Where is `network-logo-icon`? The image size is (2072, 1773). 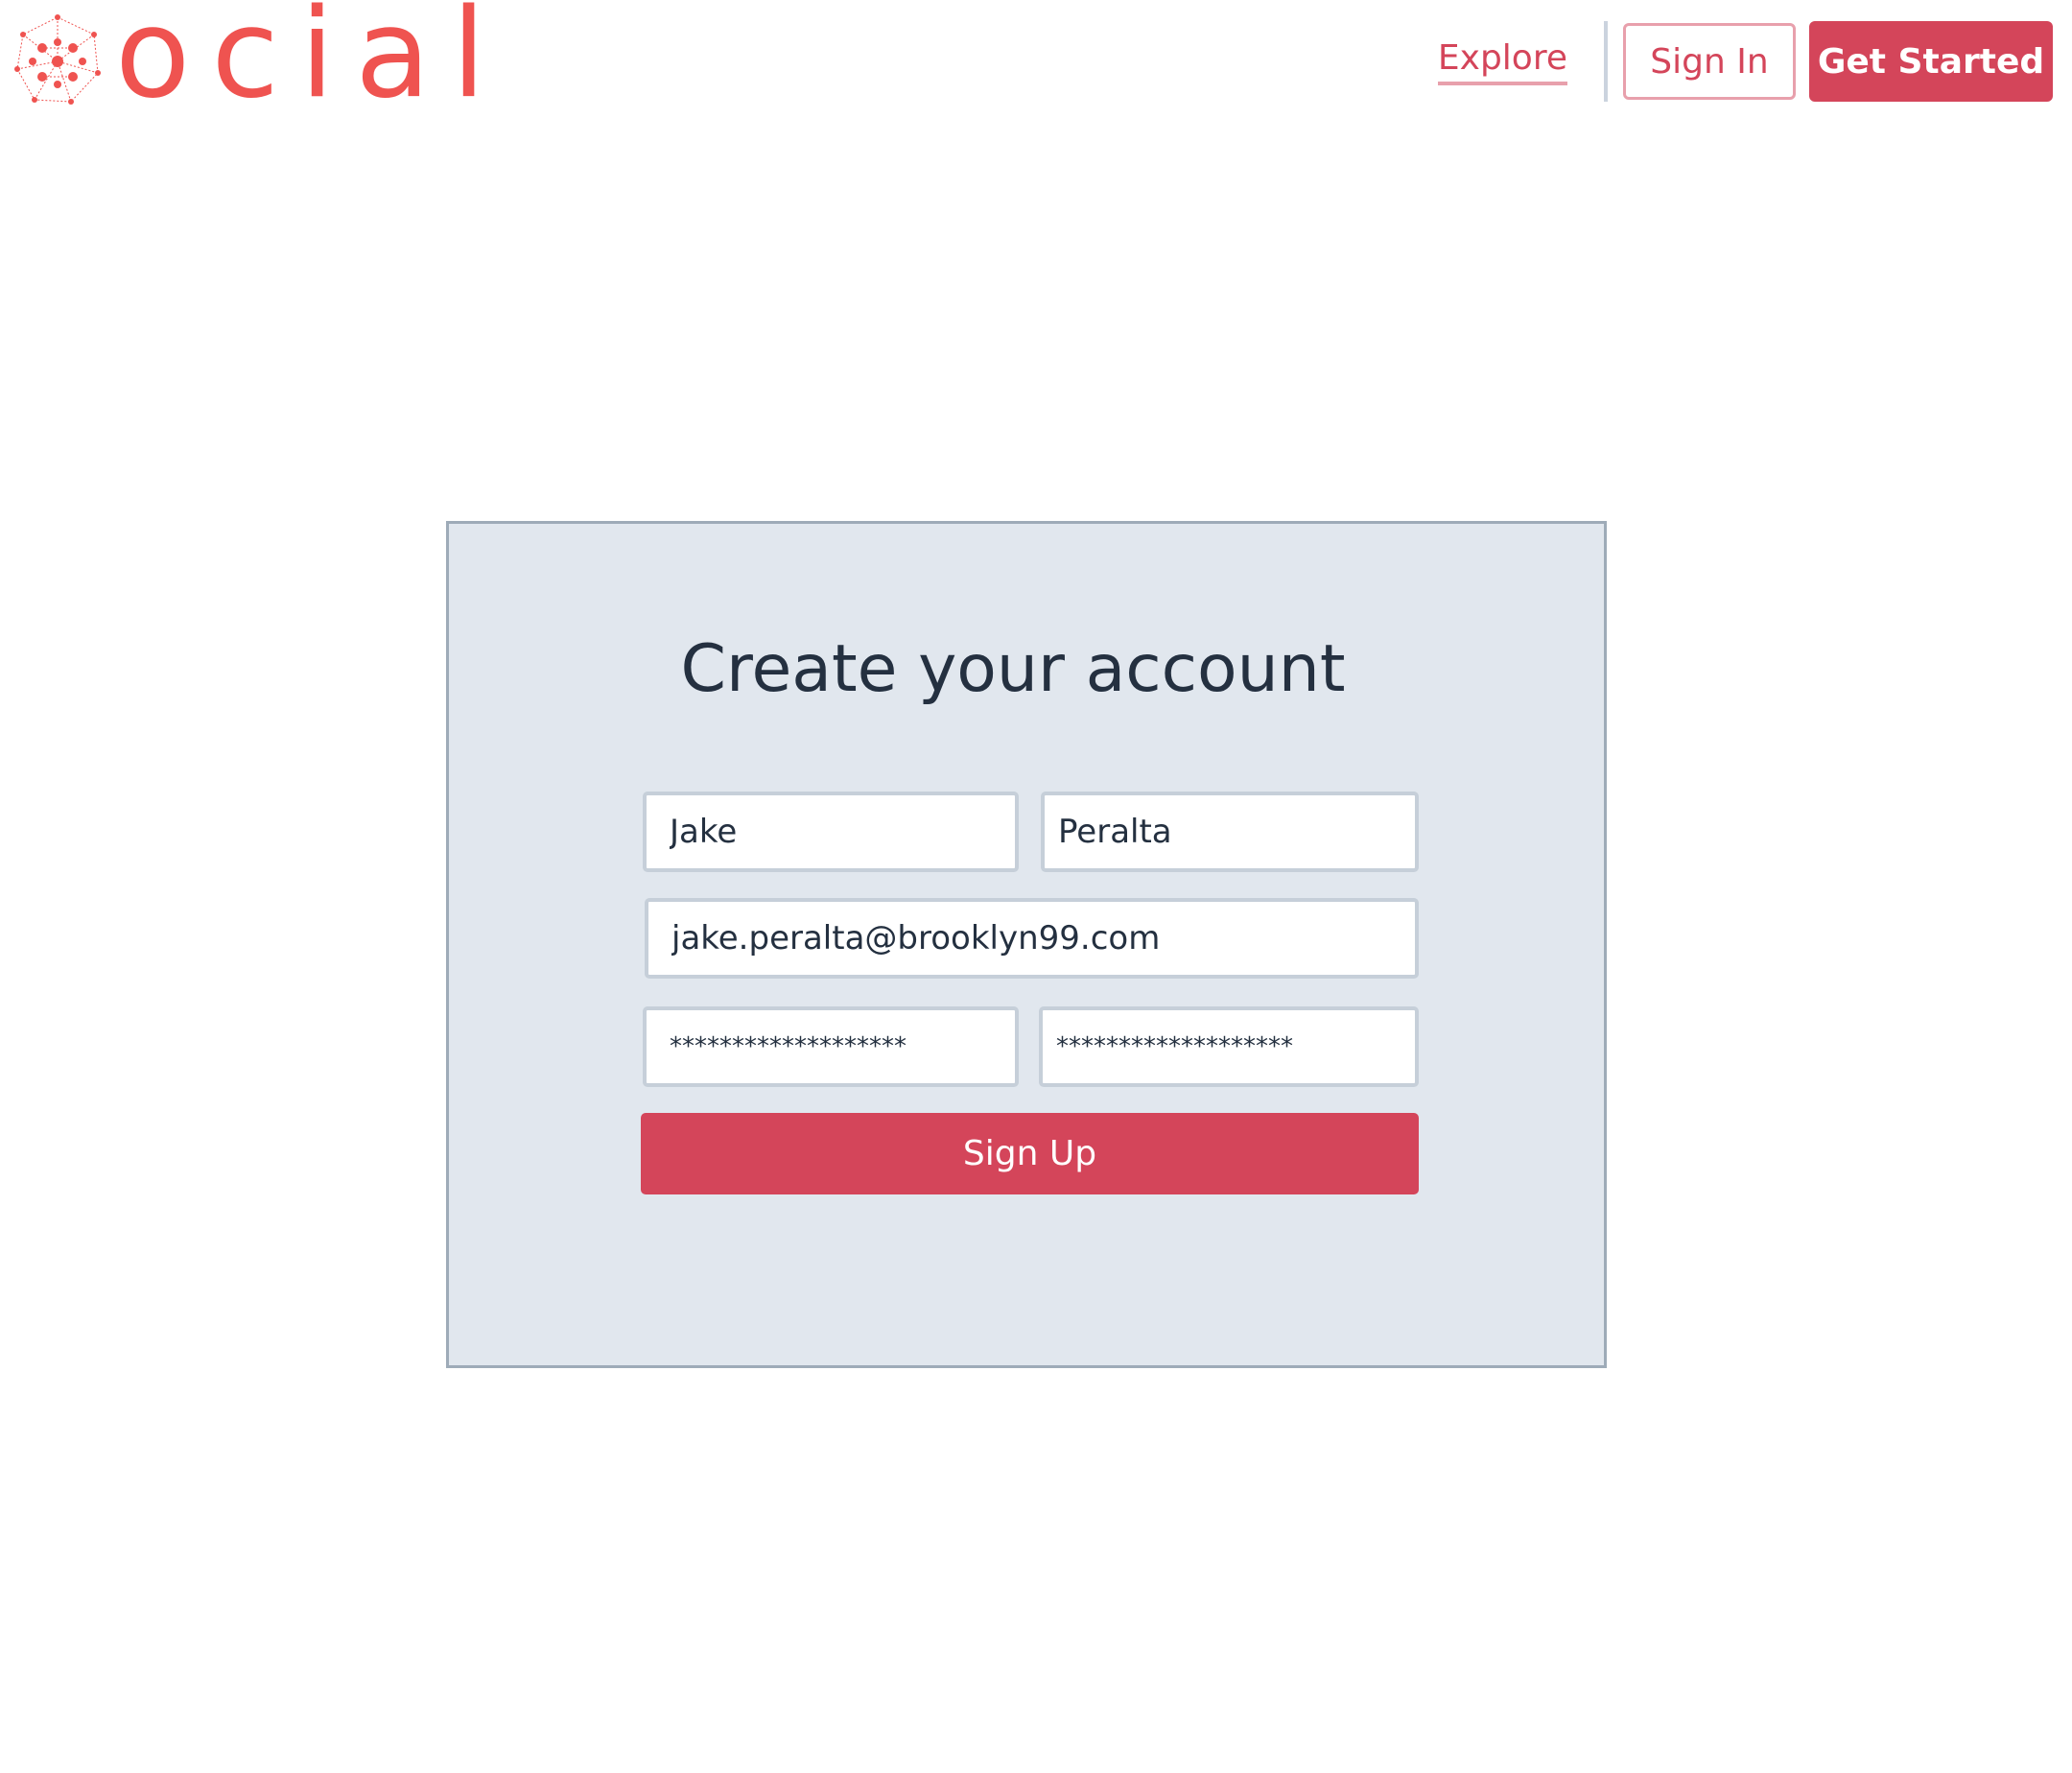
network-logo-icon is located at coordinates (57, 59).